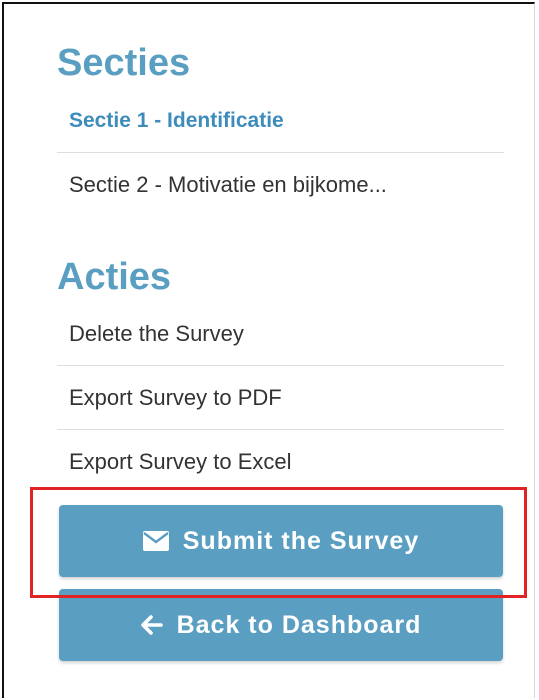 The image size is (539, 700). I want to click on back-to-dashboard-label: Back to Dashboard, so click(299, 624).